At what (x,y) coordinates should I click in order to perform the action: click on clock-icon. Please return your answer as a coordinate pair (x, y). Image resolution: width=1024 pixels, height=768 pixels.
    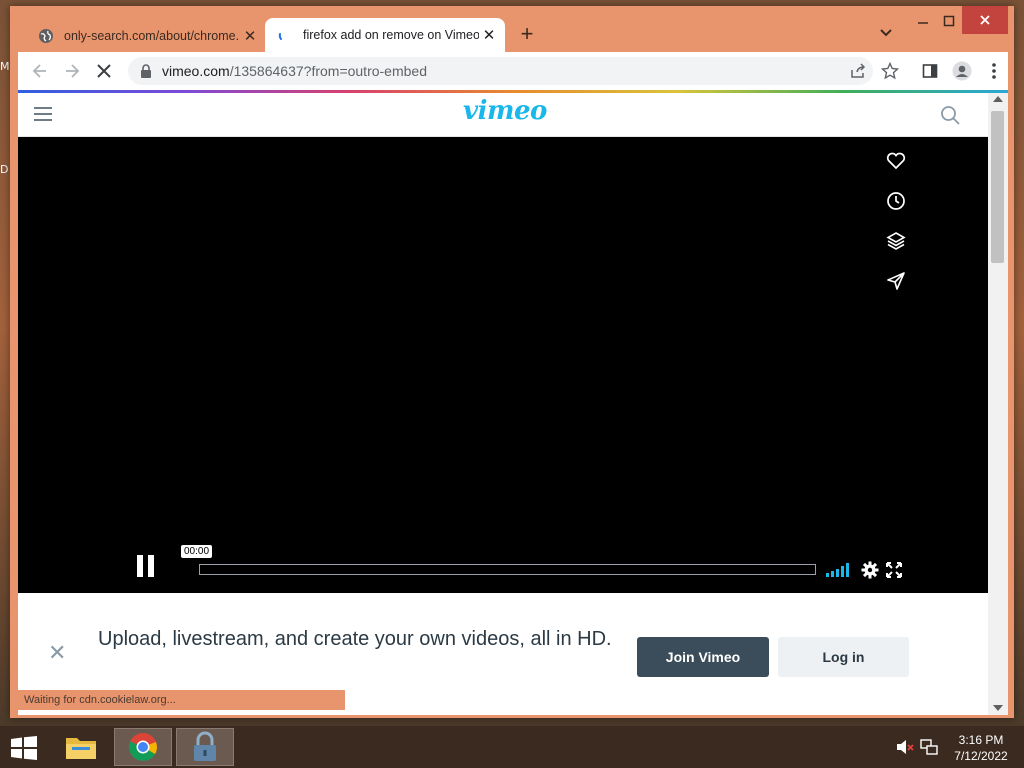
    Looking at the image, I should click on (896, 201).